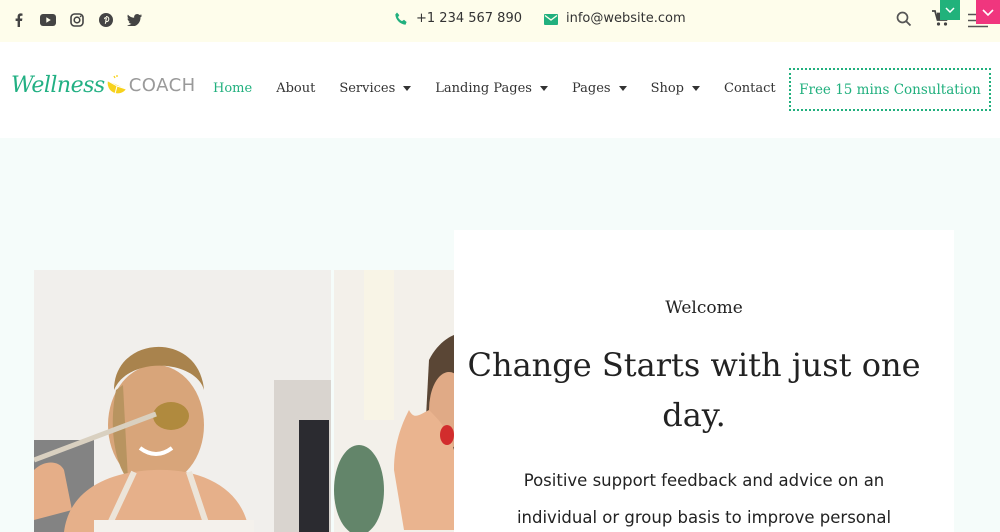 The height and width of the screenshot is (532, 1000). I want to click on nav-shop: Shop, so click(675, 88).